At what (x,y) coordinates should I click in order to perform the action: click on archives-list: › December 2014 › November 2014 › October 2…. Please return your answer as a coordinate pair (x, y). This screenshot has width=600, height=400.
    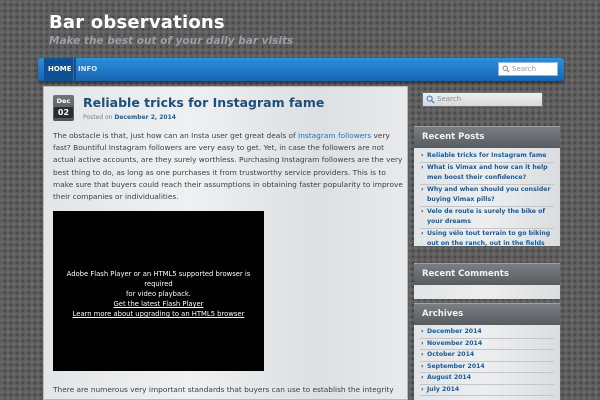
    Looking at the image, I should click on (487, 362).